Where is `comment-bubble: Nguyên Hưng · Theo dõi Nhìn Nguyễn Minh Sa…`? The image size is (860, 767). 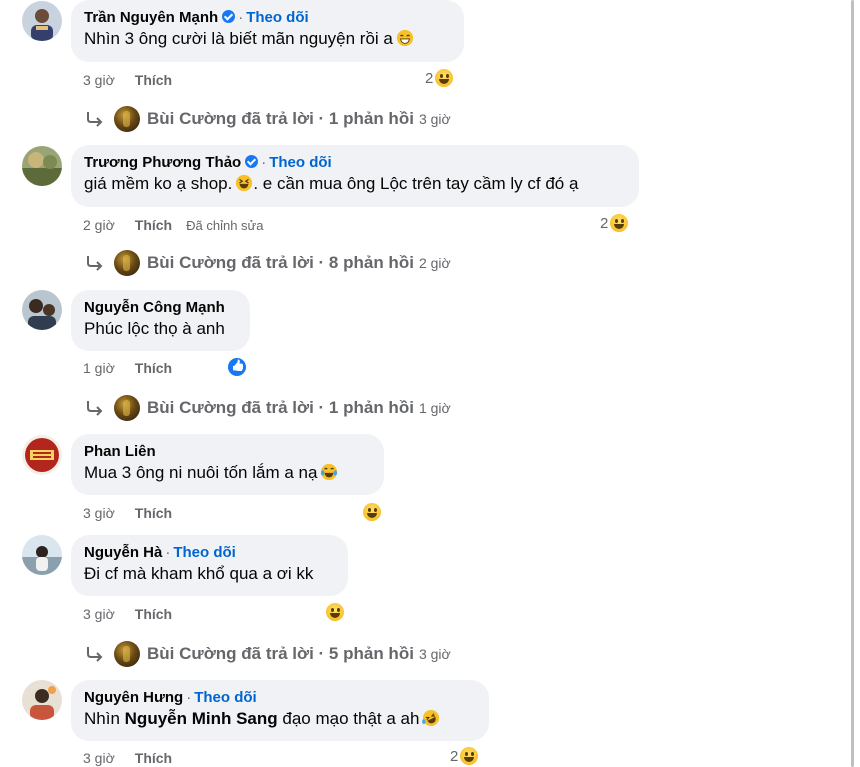 comment-bubble: Nguyên Hưng · Theo dõi Nhìn Nguyễn Minh Sa… is located at coordinates (280, 710).